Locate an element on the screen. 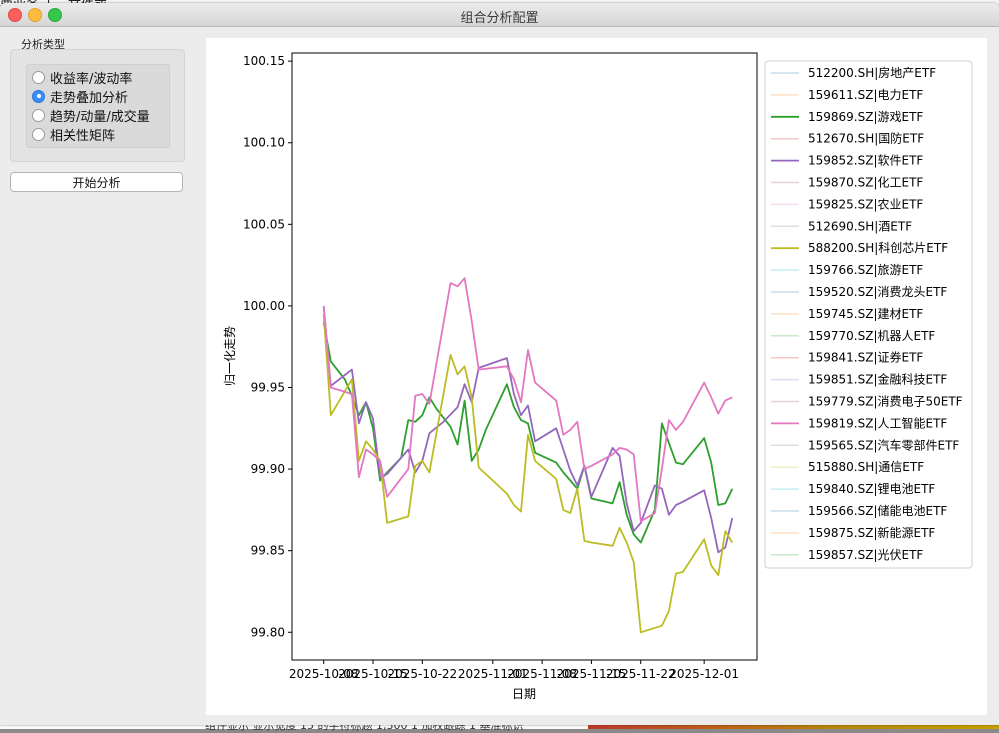 This screenshot has height=733, width=999. legend-label-21: 159875.SZ|新能源ETF is located at coordinates (871, 532).